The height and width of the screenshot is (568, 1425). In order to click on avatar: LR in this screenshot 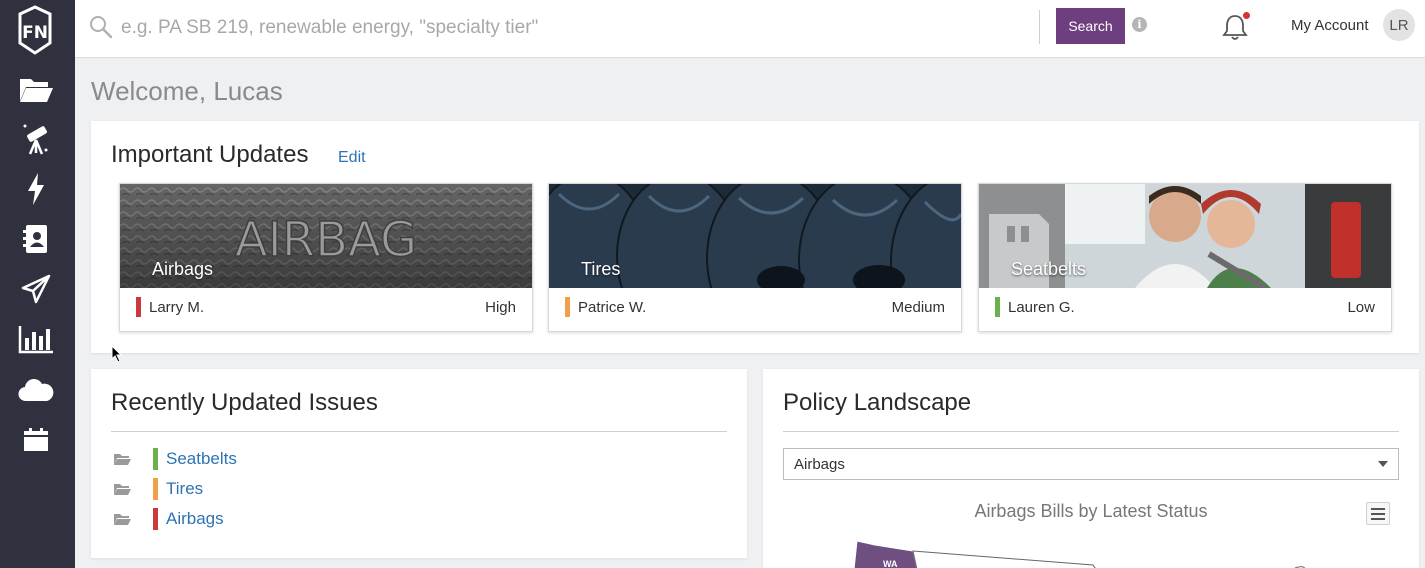, I will do `click(1399, 25)`.